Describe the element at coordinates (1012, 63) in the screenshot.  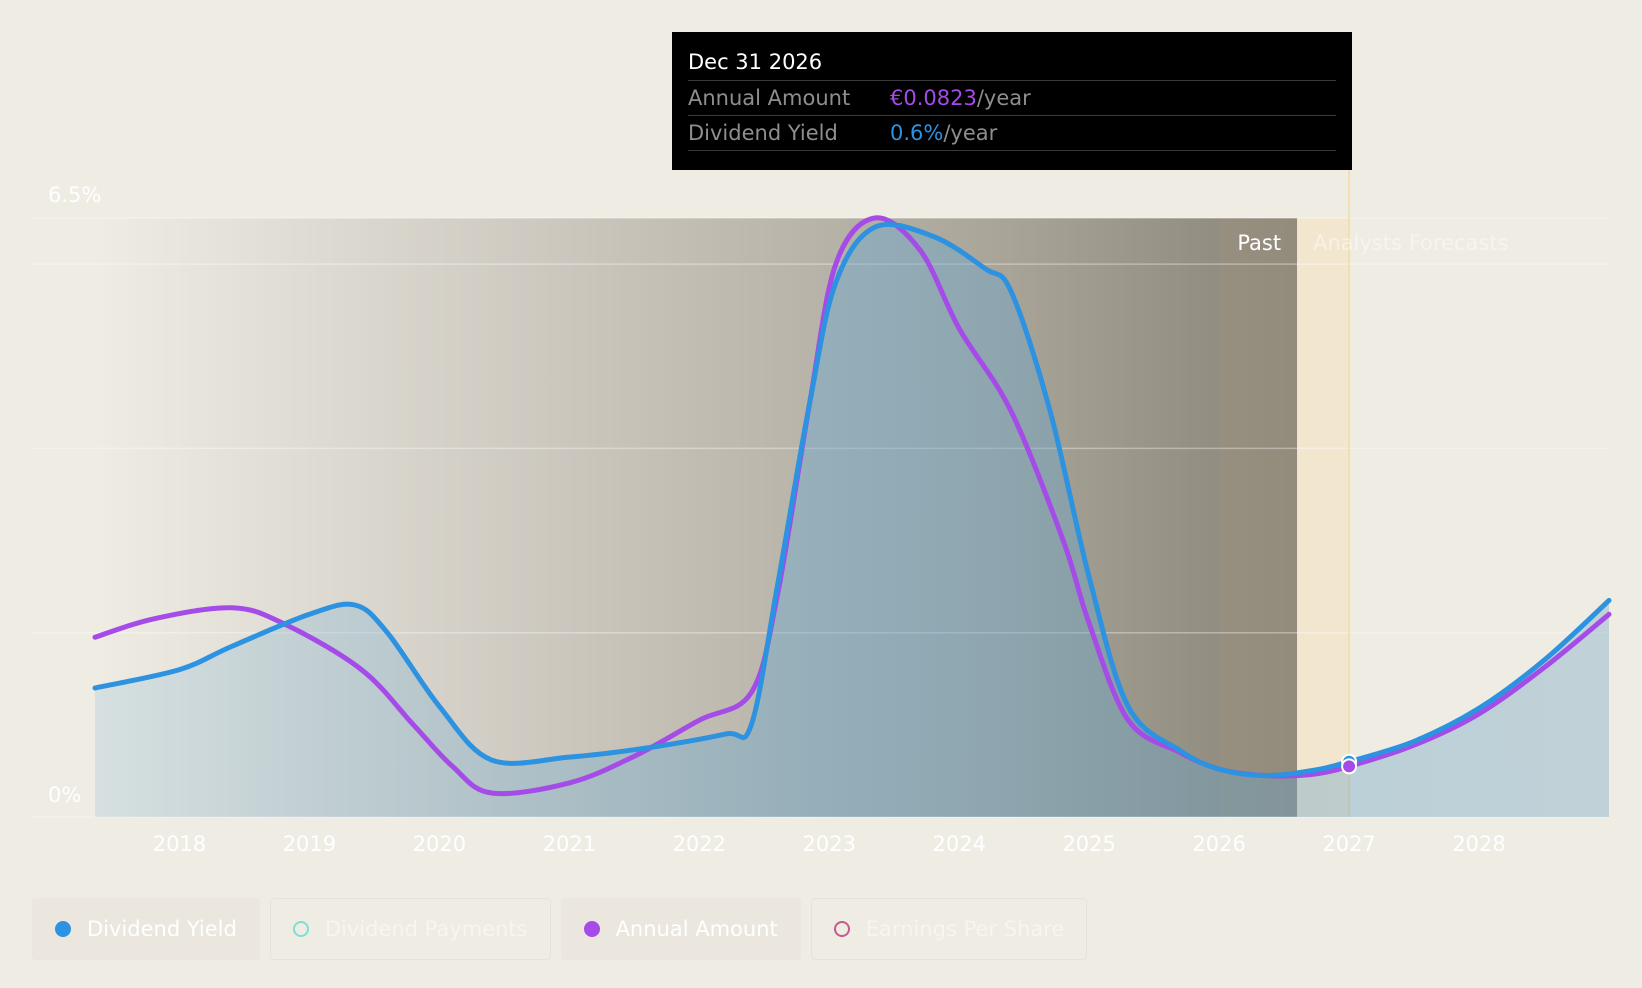
I see `tooltip-date: Dec 31 2026` at that location.